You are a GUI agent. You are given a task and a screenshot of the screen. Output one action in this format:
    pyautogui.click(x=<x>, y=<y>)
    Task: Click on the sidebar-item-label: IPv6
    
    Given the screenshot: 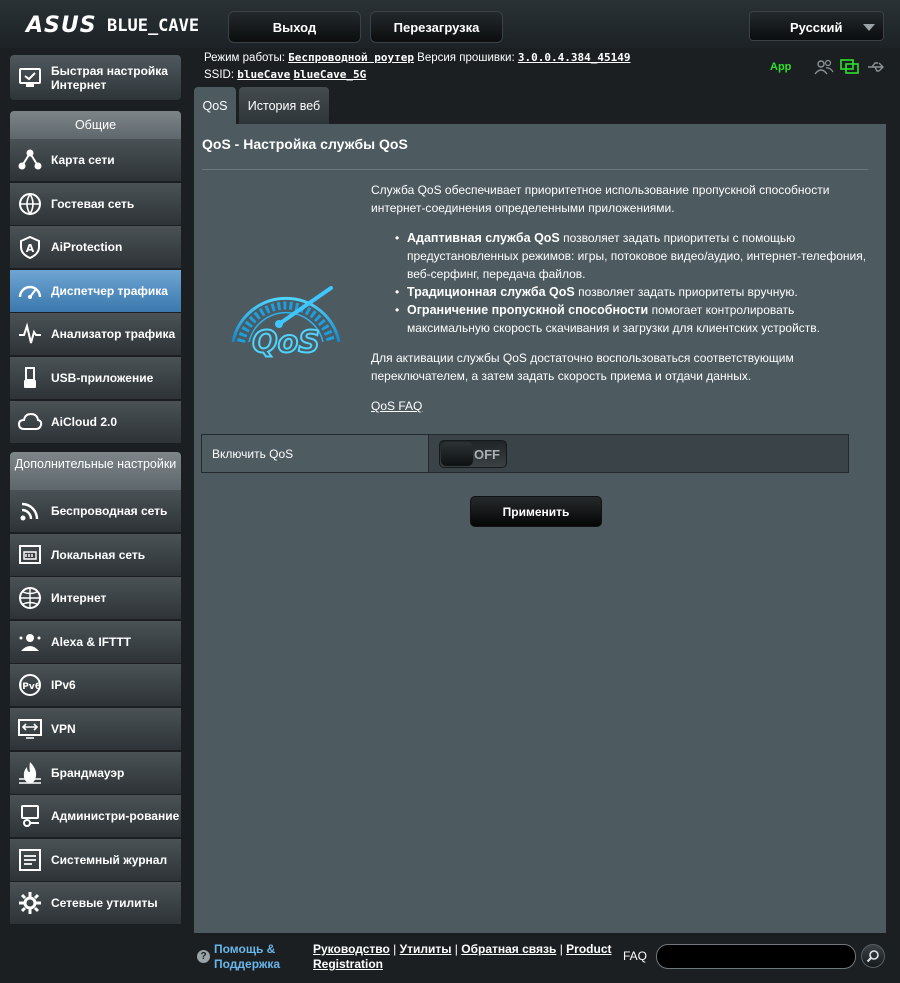 What is the action you would take?
    pyautogui.click(x=63, y=685)
    